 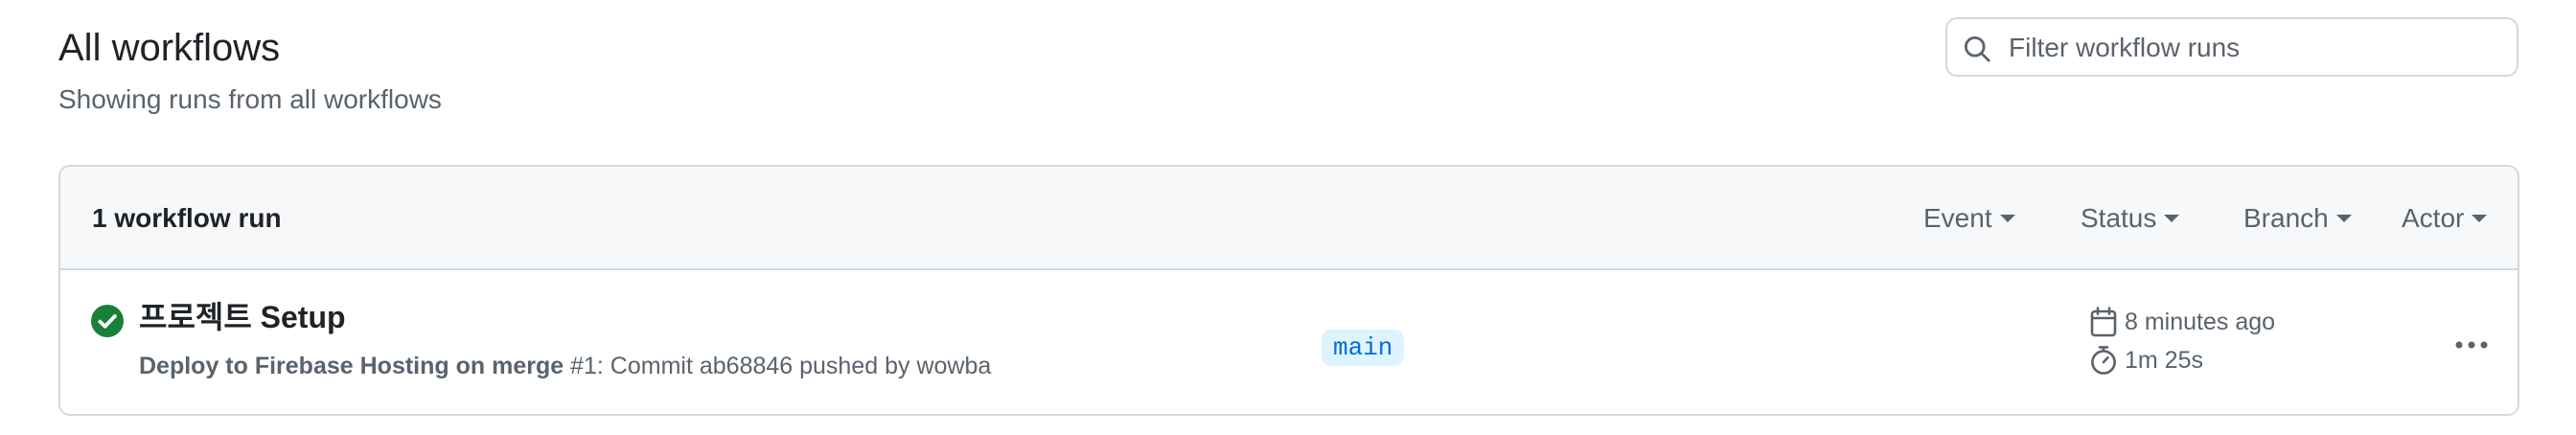 What do you see at coordinates (2258, 48) in the screenshot?
I see `filter-runs-input` at bounding box center [2258, 48].